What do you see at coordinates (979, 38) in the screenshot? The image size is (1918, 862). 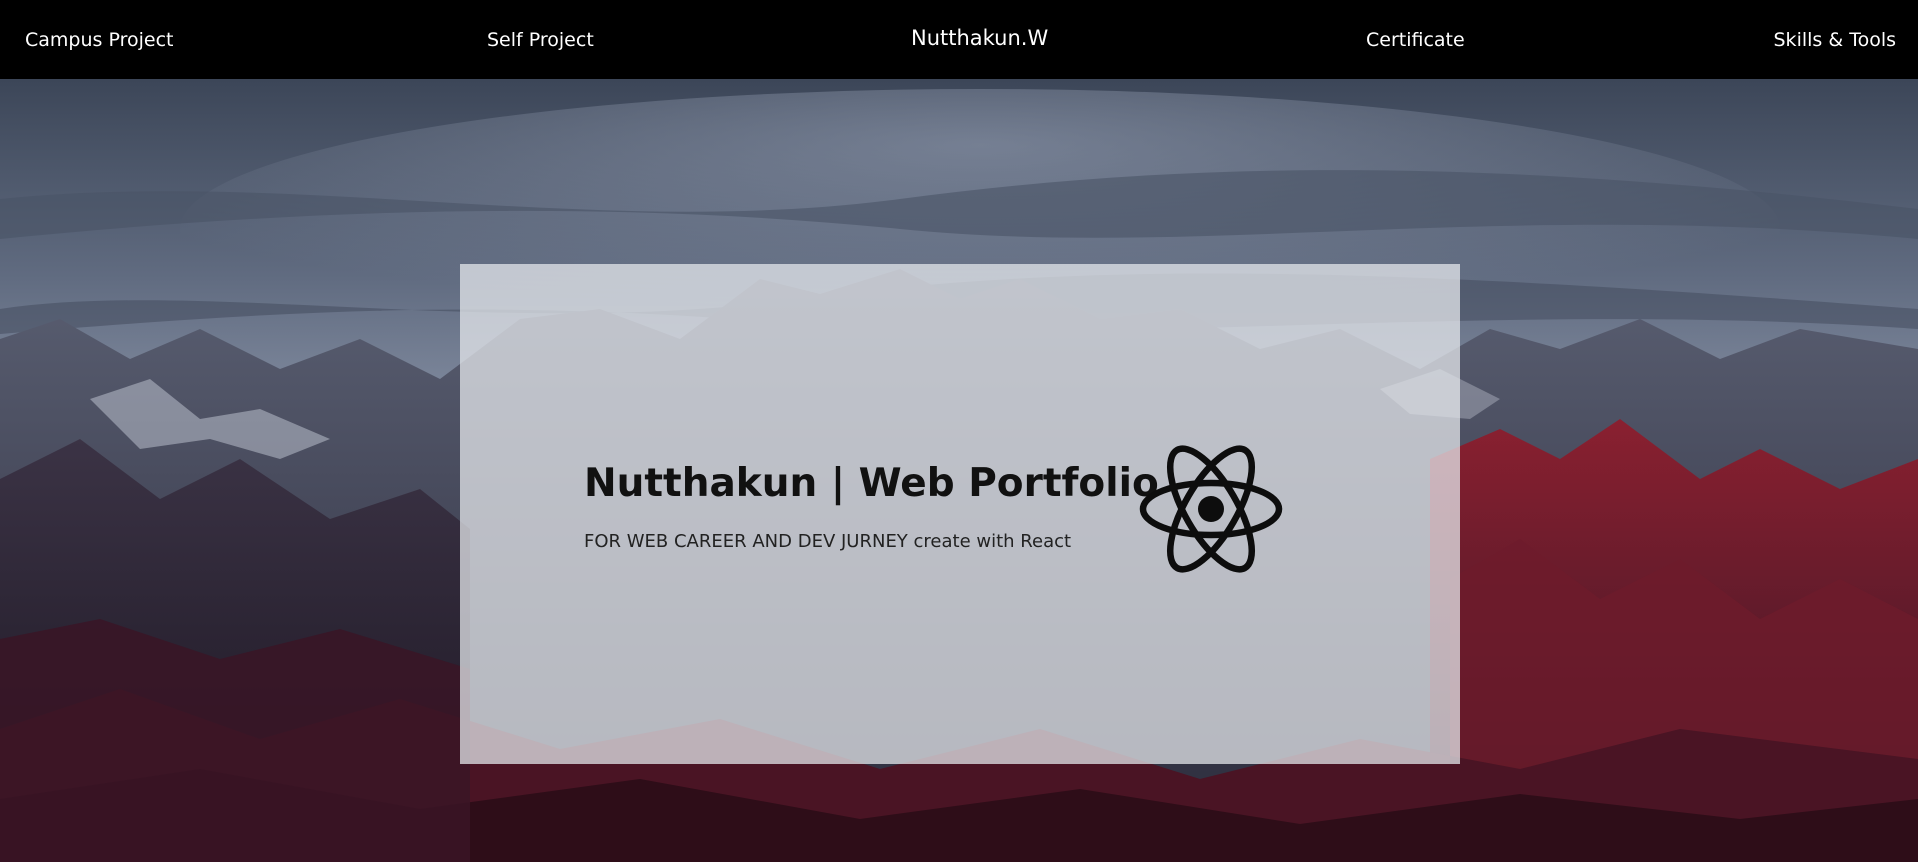 I see `nav-brand: Nutthakun.W` at bounding box center [979, 38].